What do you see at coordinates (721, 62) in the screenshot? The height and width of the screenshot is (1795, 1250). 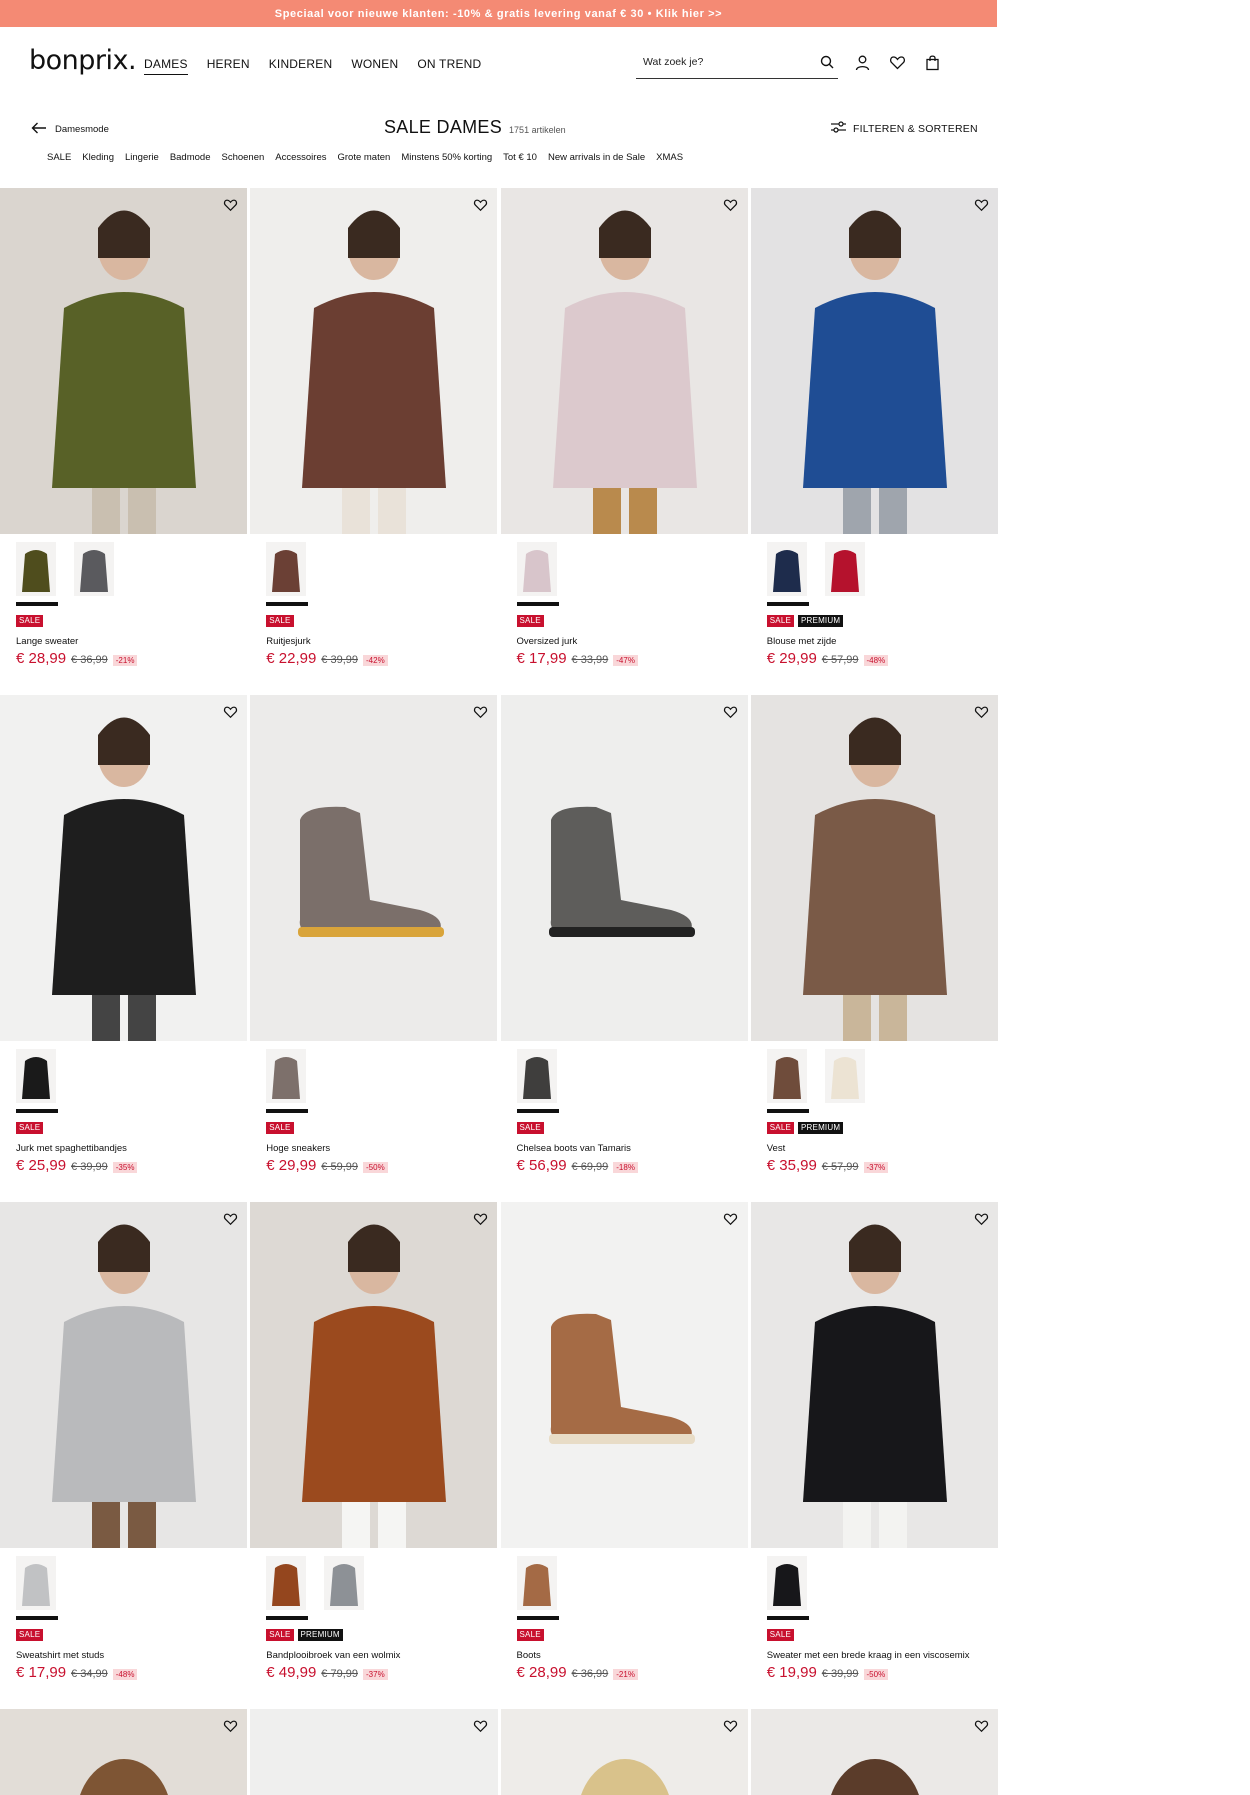 I see `search-input` at bounding box center [721, 62].